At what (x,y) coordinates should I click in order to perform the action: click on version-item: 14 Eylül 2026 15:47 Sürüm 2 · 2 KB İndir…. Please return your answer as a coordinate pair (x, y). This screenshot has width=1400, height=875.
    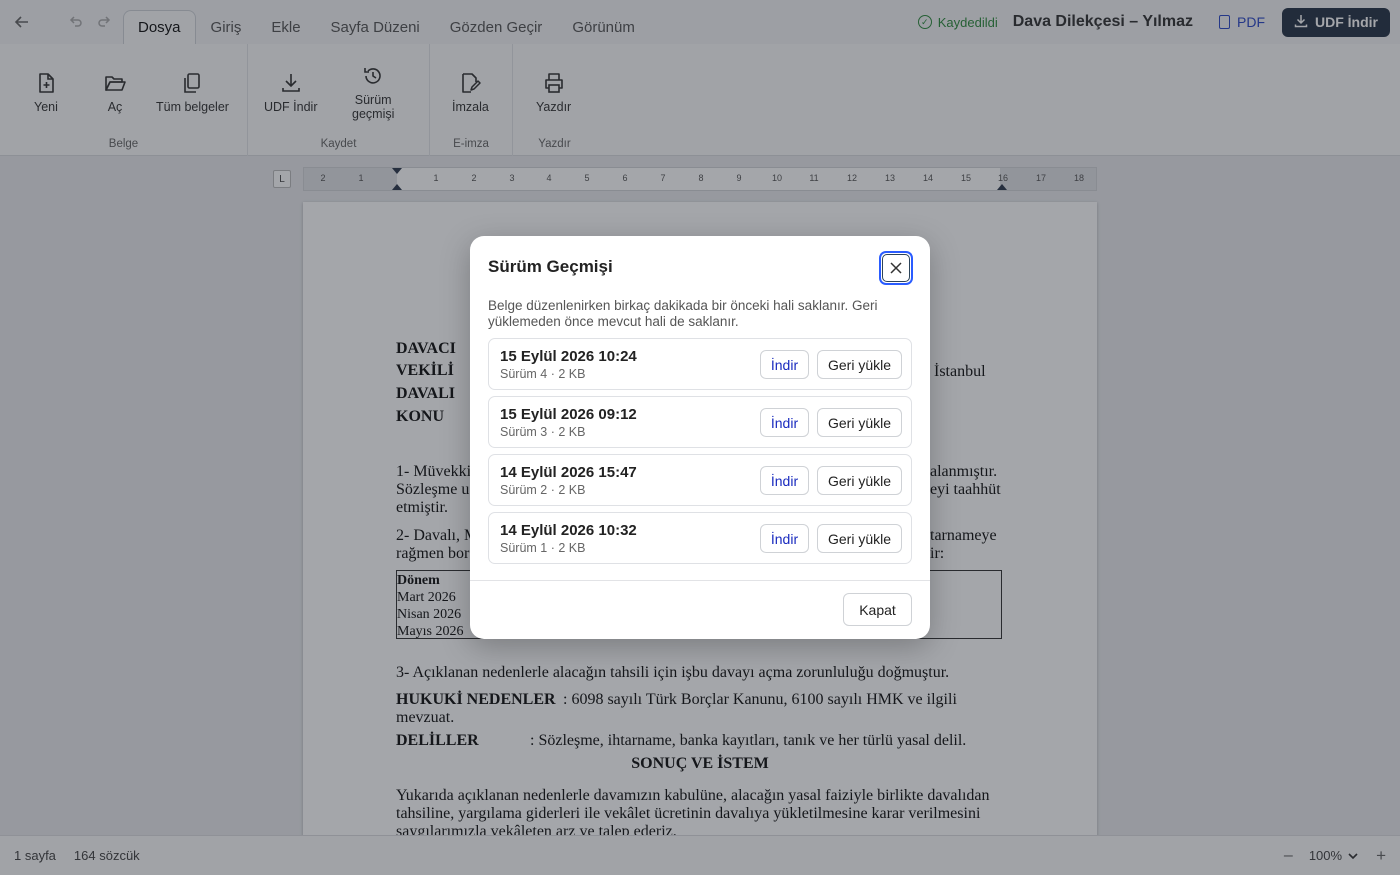
    Looking at the image, I should click on (700, 480).